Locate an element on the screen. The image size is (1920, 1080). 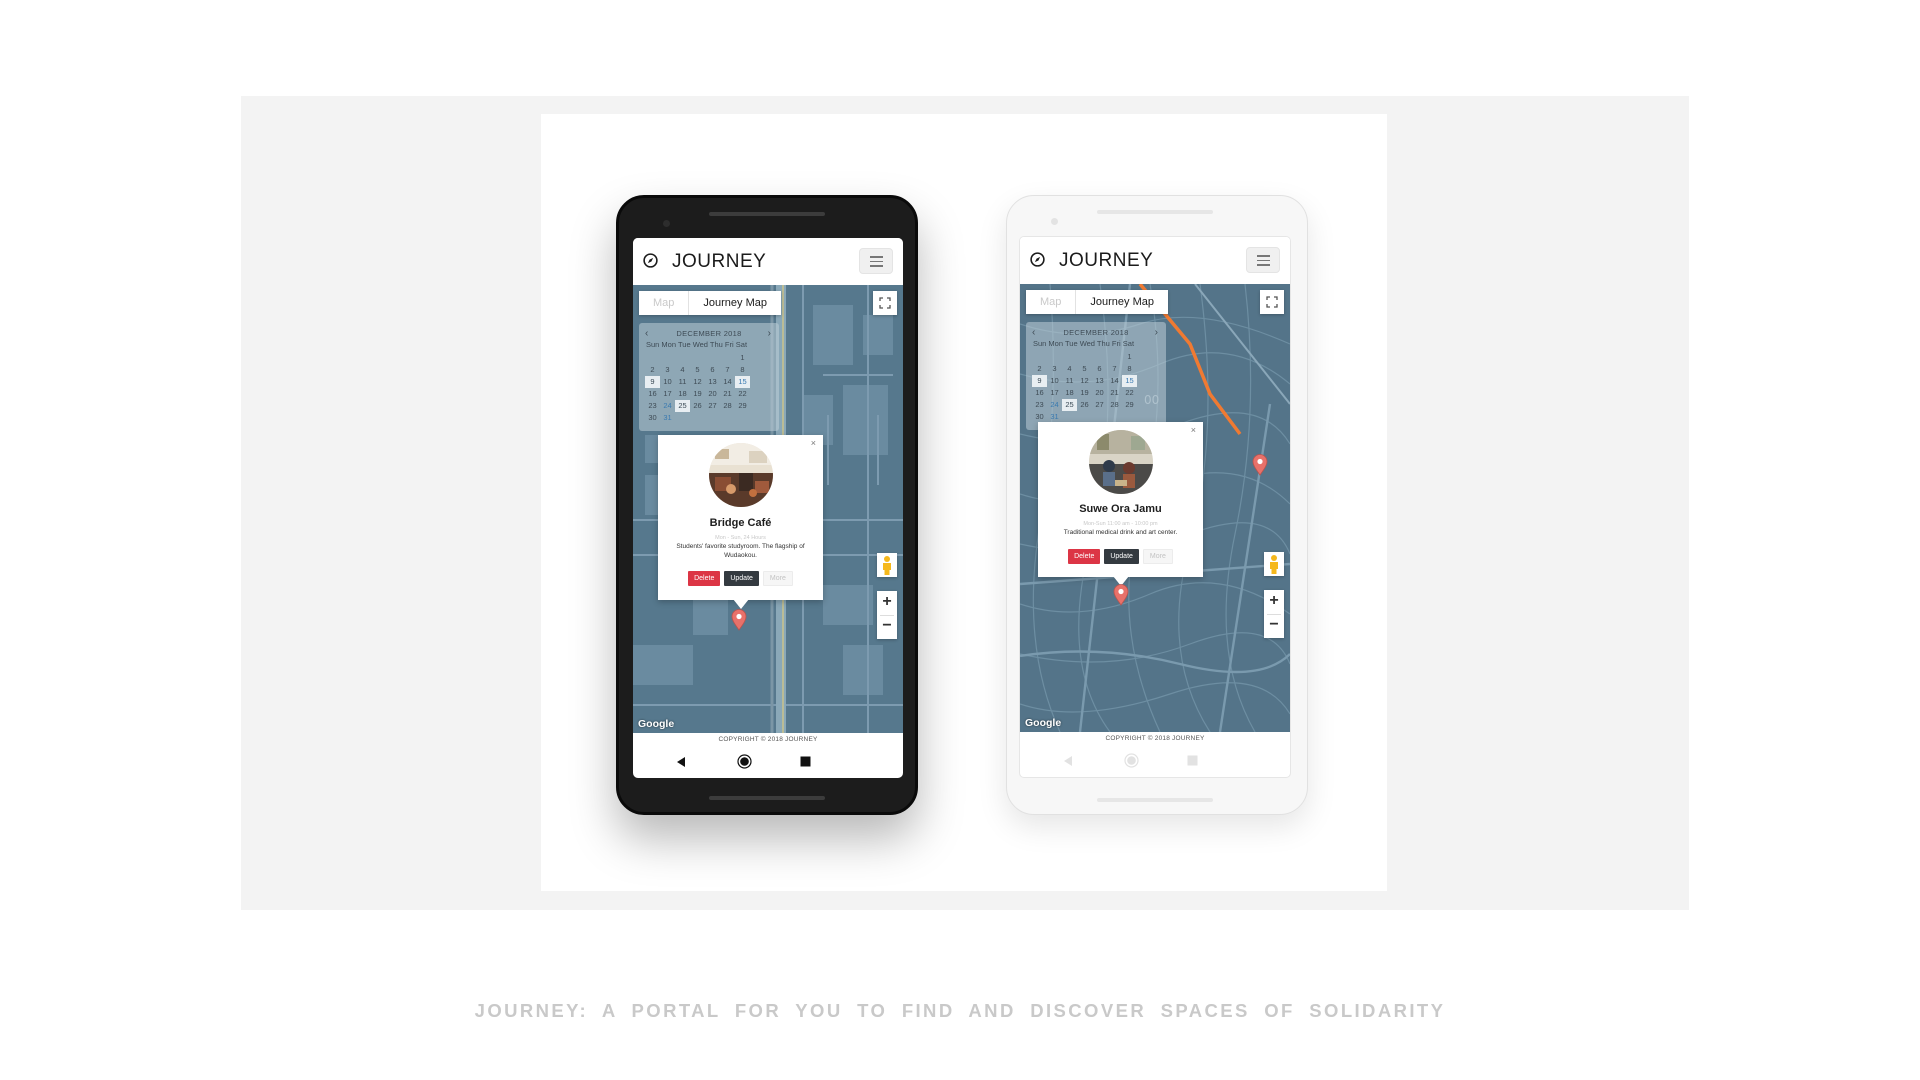
calendar-day: 30 is located at coordinates (652, 418).